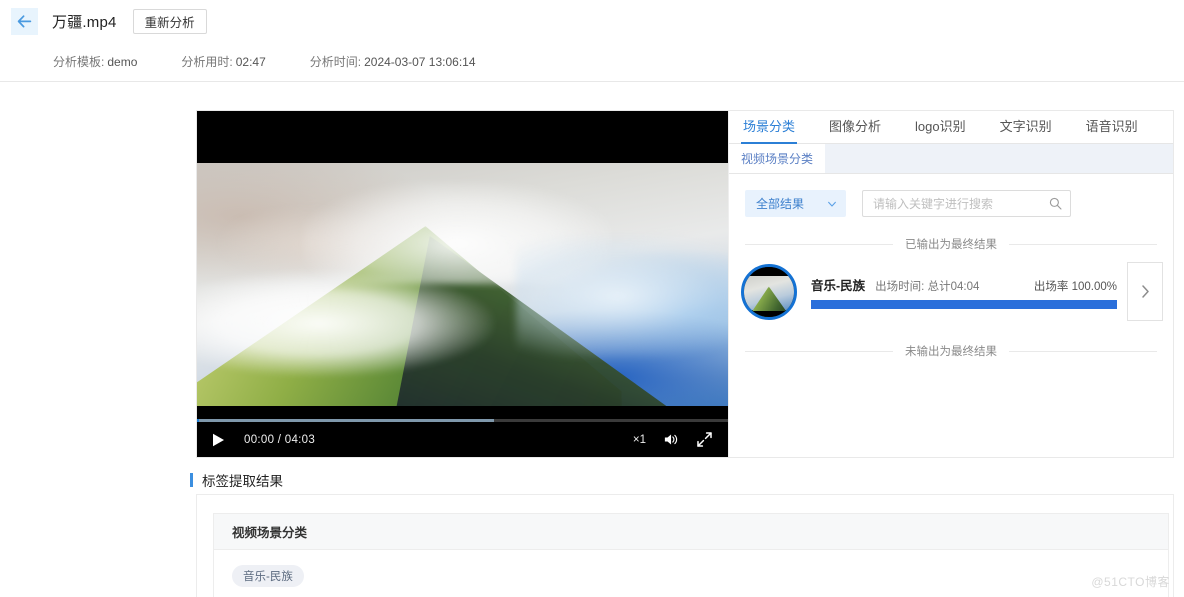  What do you see at coordinates (1083, 351) in the screenshot?
I see `divider2-line-right` at bounding box center [1083, 351].